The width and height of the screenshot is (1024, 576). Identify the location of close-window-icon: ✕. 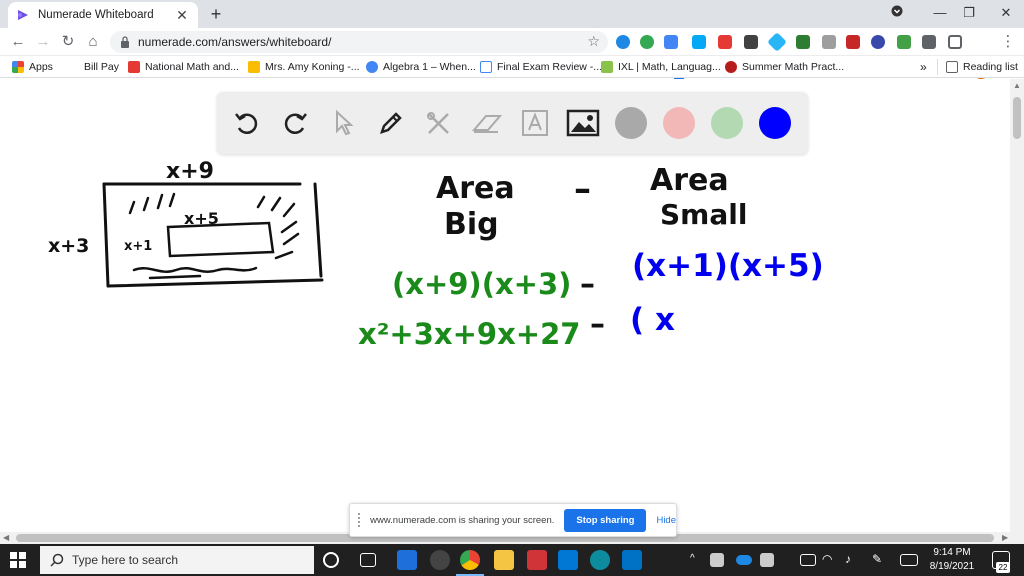
(1006, 13).